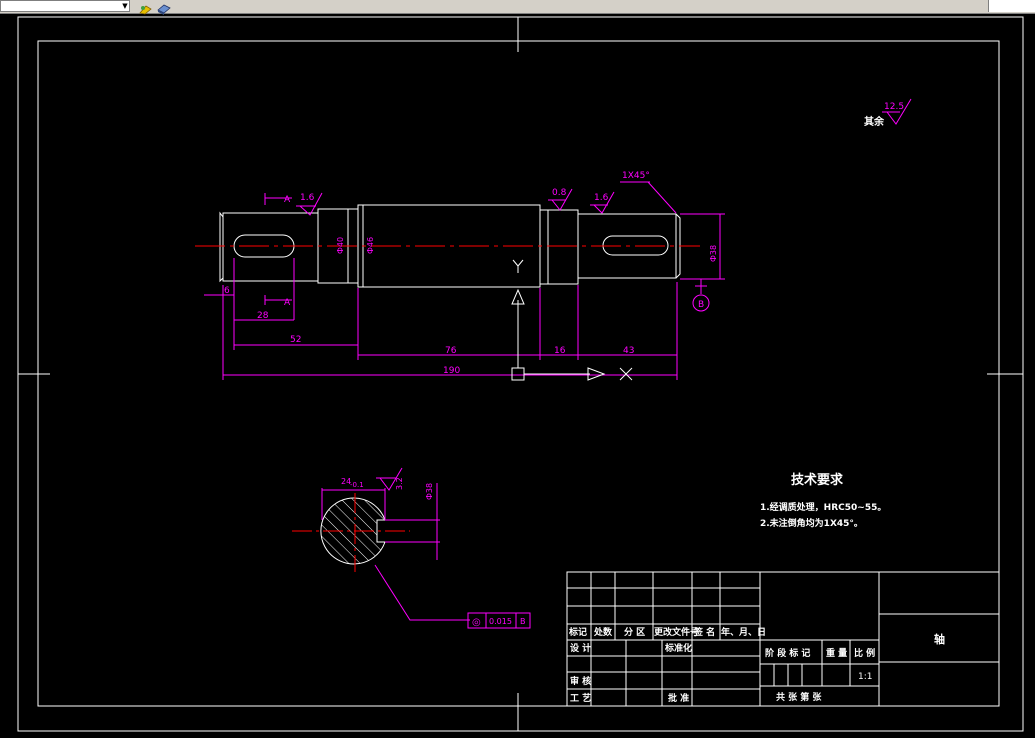 This screenshot has width=1035, height=738. Describe the element at coordinates (823, 500) in the screenshot. I see `tech-requirements: 技术要求 1.经调质处理，HRC50~55。 2.未注倒角均为1X45°。` at that location.